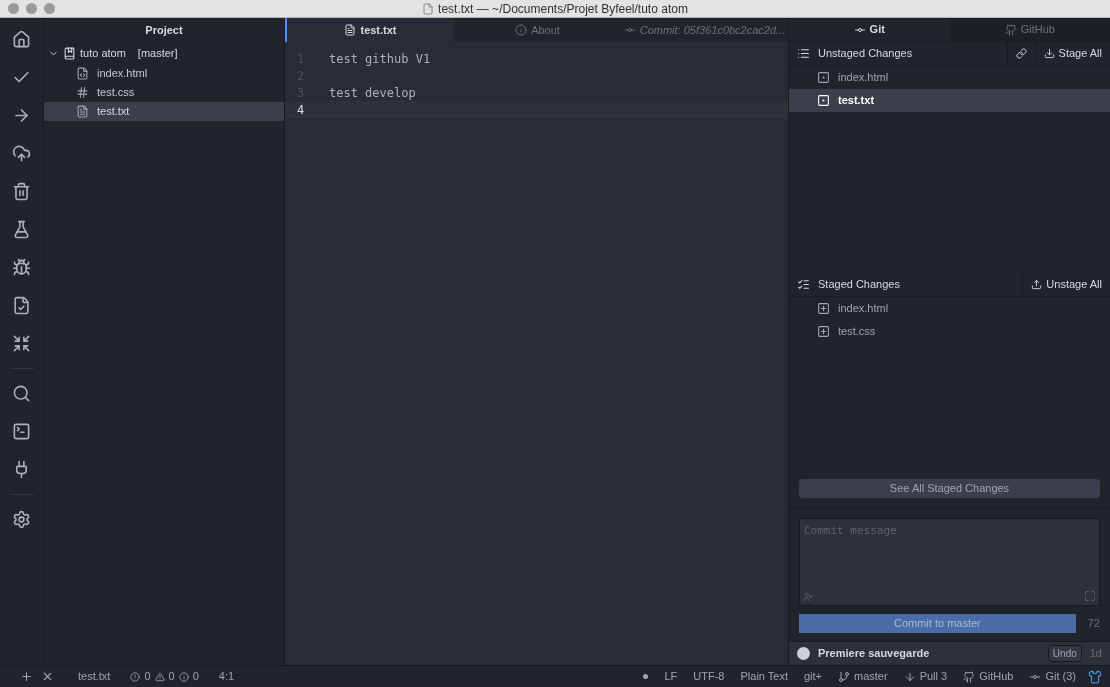 The height and width of the screenshot is (687, 1110). What do you see at coordinates (949, 488) in the screenshot?
I see `see-all-button: See All Staged Changes` at bounding box center [949, 488].